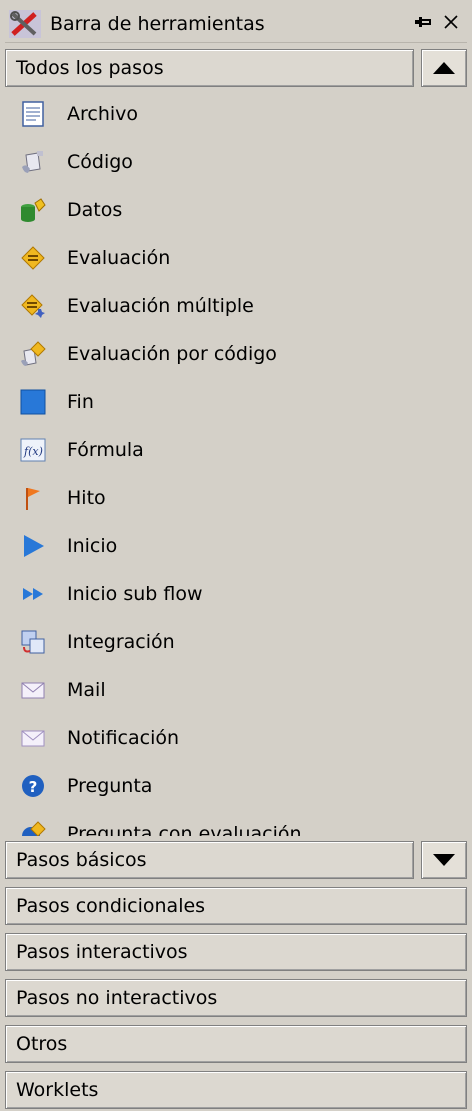  Describe the element at coordinates (42, 1044) in the screenshot. I see `group-label: Otros` at that location.